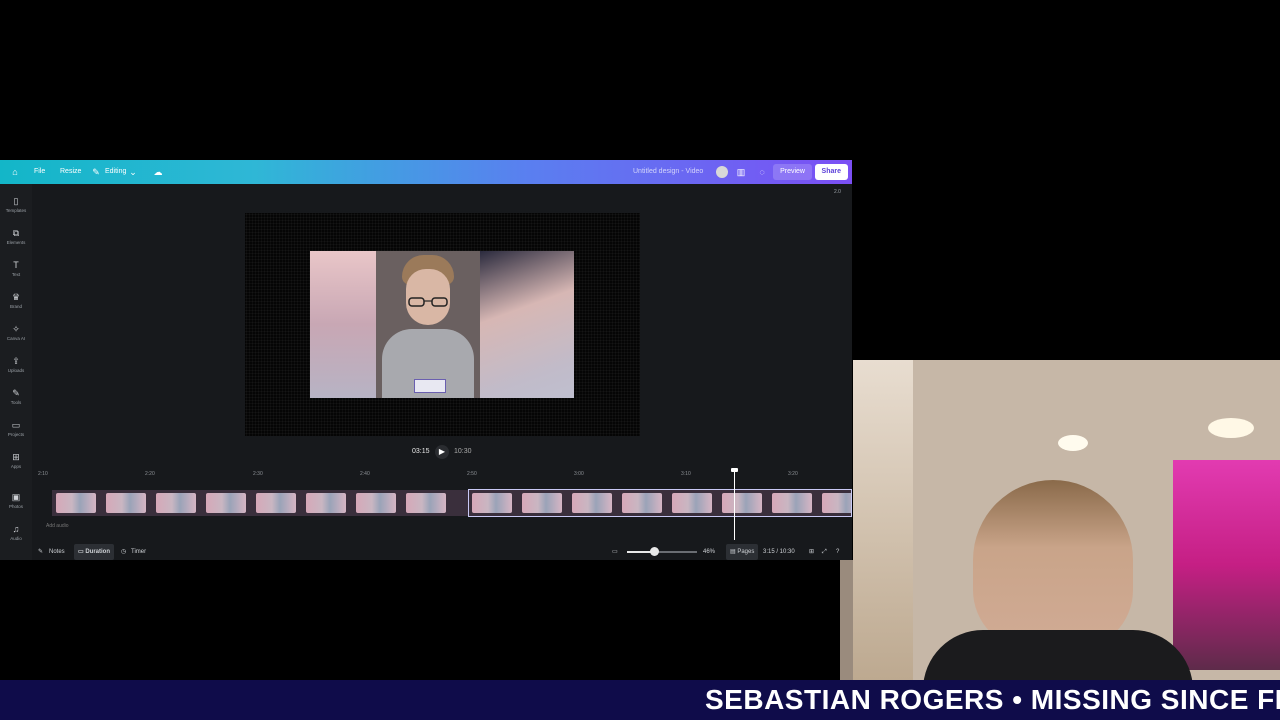 The height and width of the screenshot is (720, 1280). I want to click on sidebar-item-elements: ⧉ Elements, so click(16, 241).